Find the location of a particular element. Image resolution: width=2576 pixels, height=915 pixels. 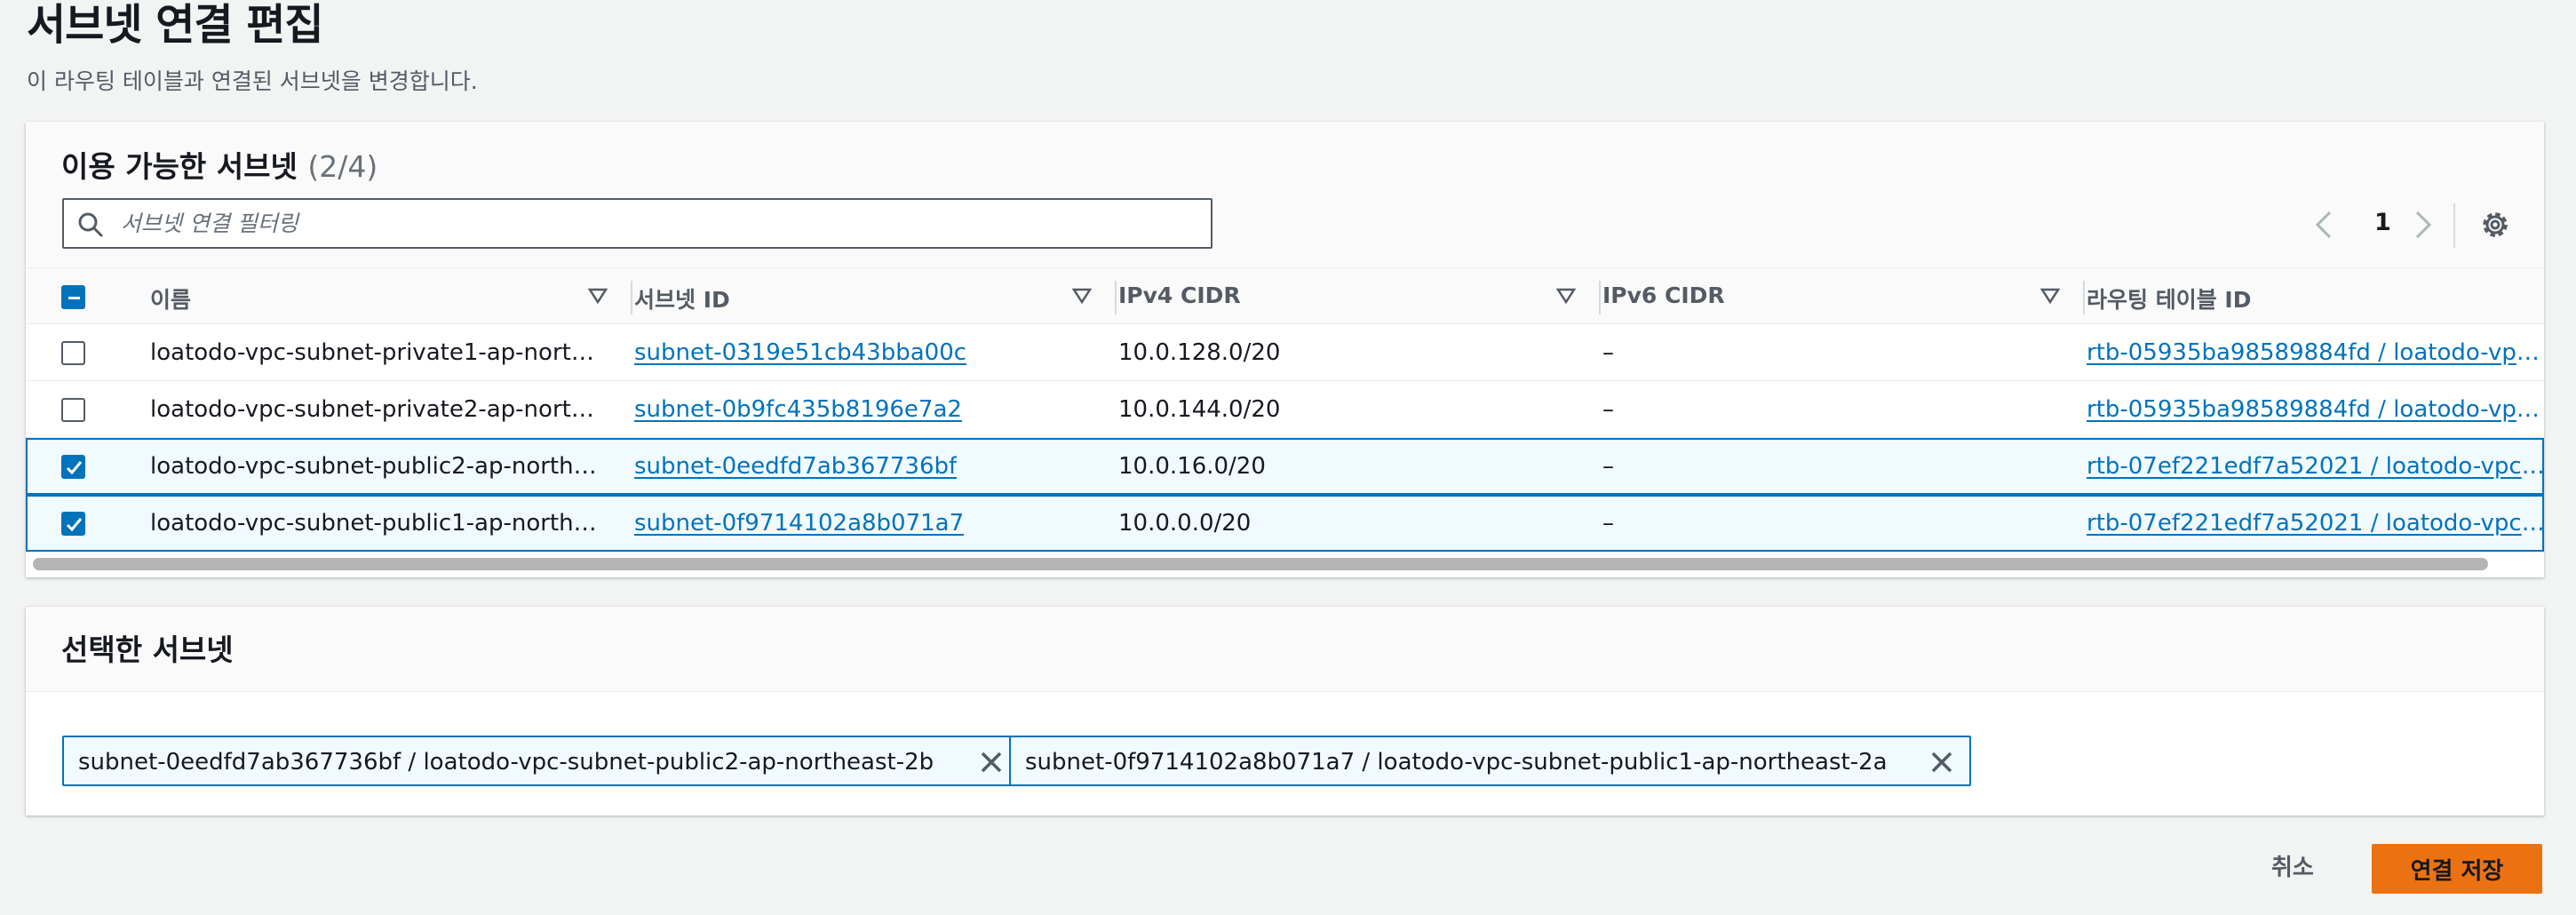

subnet-id-link: subnet-0319e51cb43bba00c is located at coordinates (800, 352).